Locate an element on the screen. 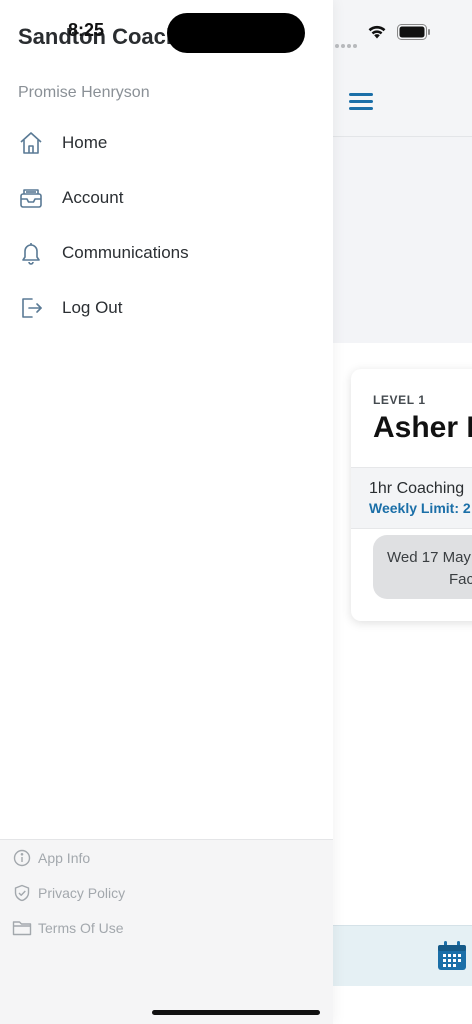 The image size is (472, 1024). dynamic-island is located at coordinates (236, 33).